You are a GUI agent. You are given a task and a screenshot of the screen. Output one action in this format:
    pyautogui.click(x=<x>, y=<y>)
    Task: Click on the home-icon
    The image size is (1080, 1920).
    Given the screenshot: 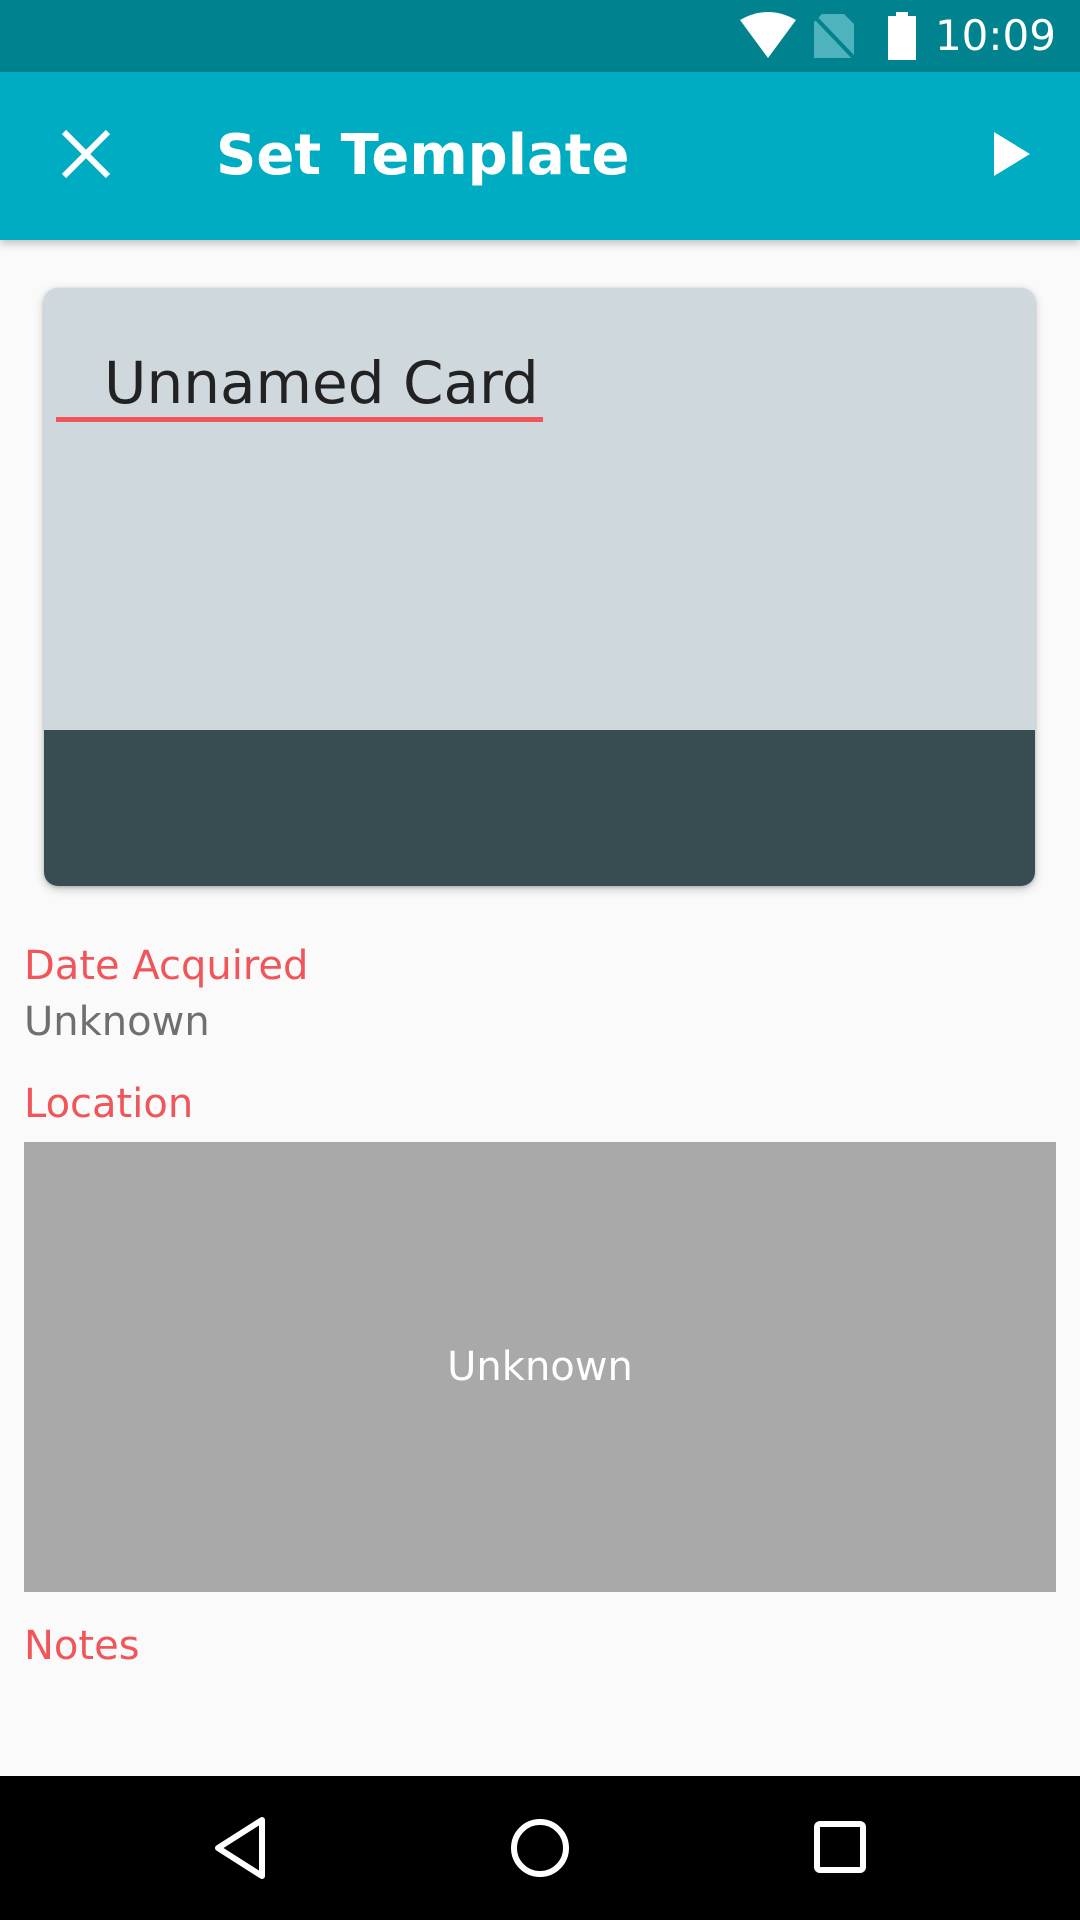 What is the action you would take?
    pyautogui.click(x=540, y=1848)
    